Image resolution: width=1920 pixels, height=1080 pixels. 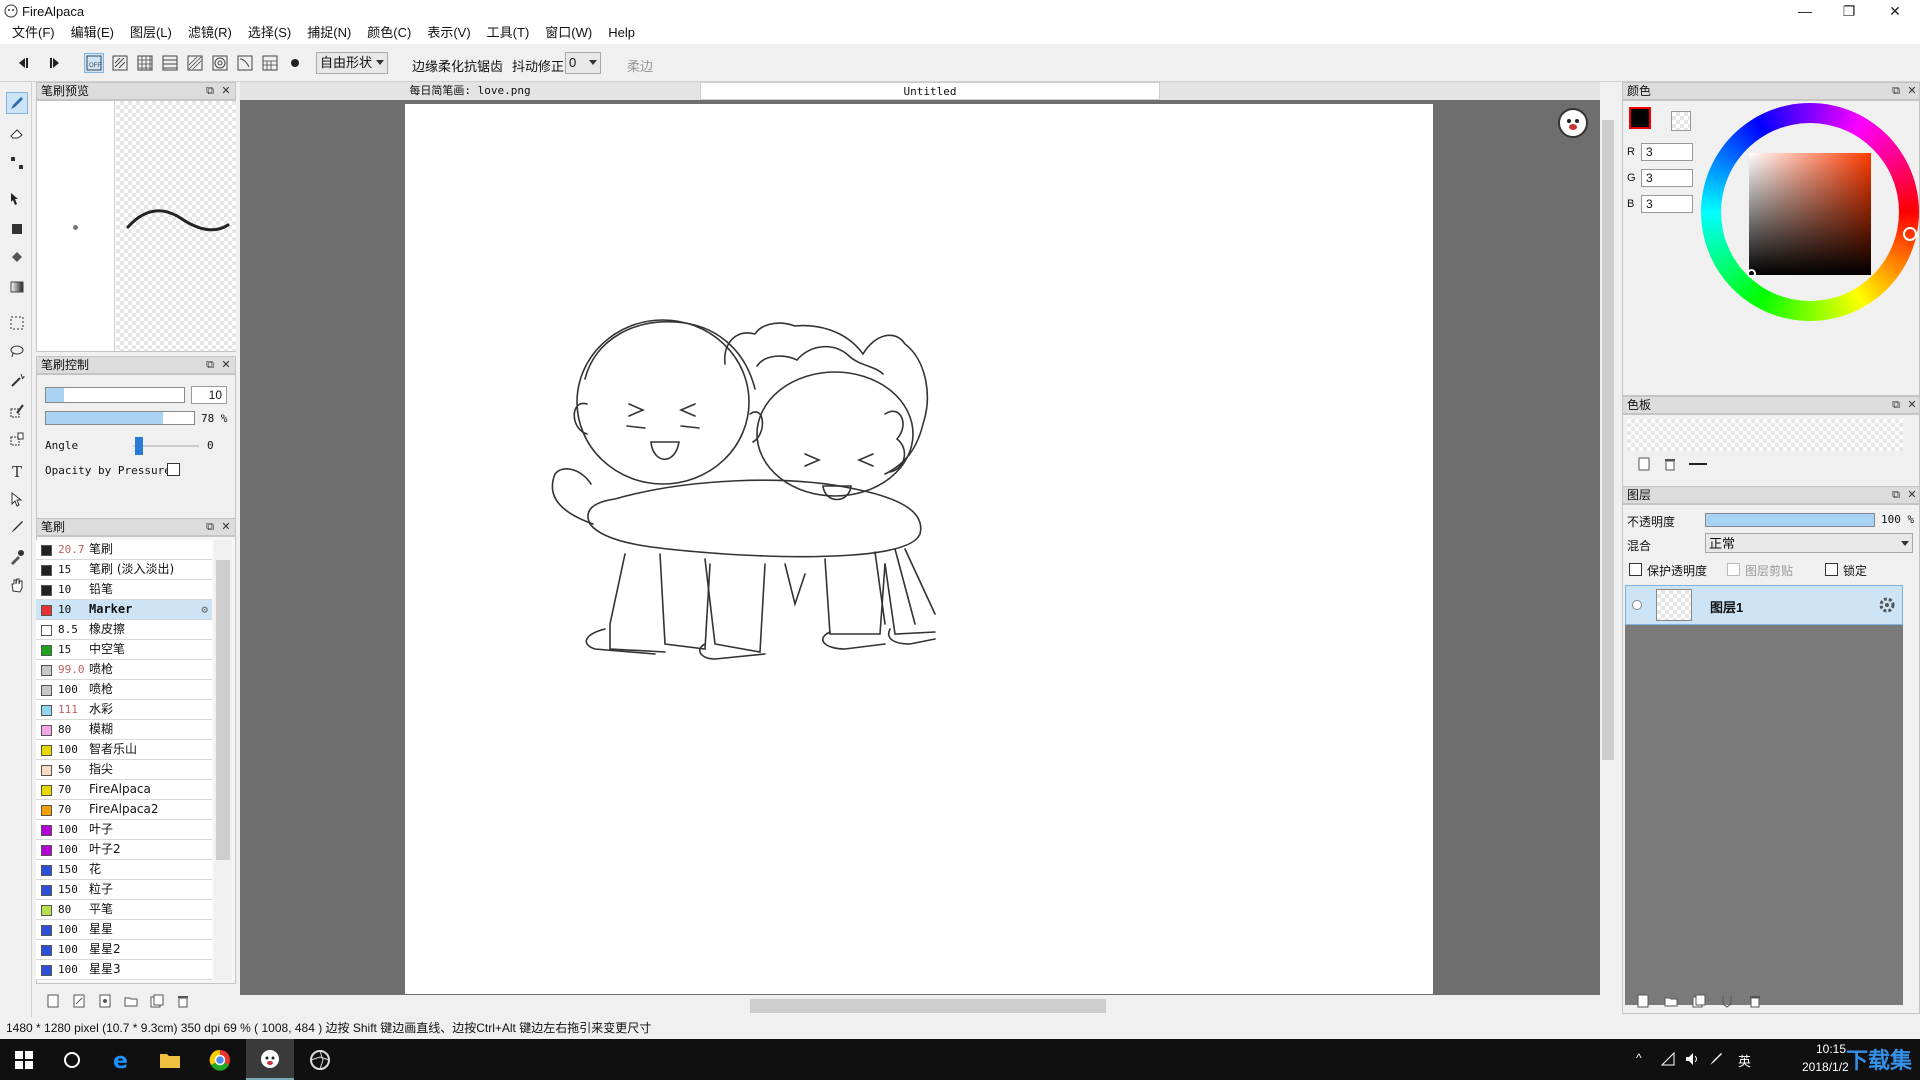 What do you see at coordinates (269, 33) in the screenshot?
I see `menu-select: 选择(S)` at bounding box center [269, 33].